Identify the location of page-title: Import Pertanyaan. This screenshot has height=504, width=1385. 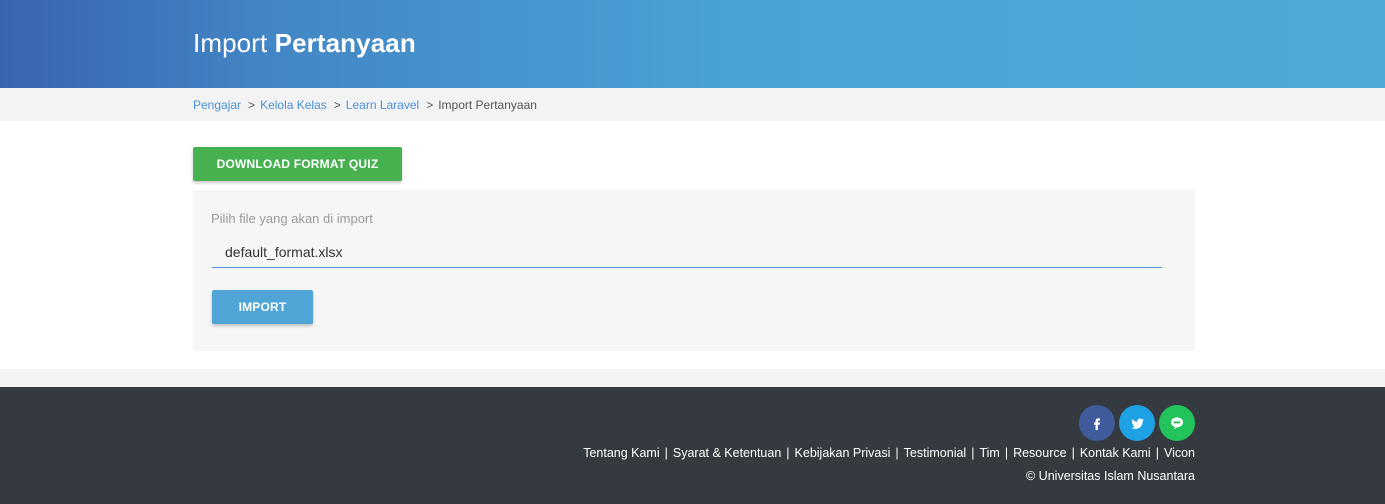
(304, 43).